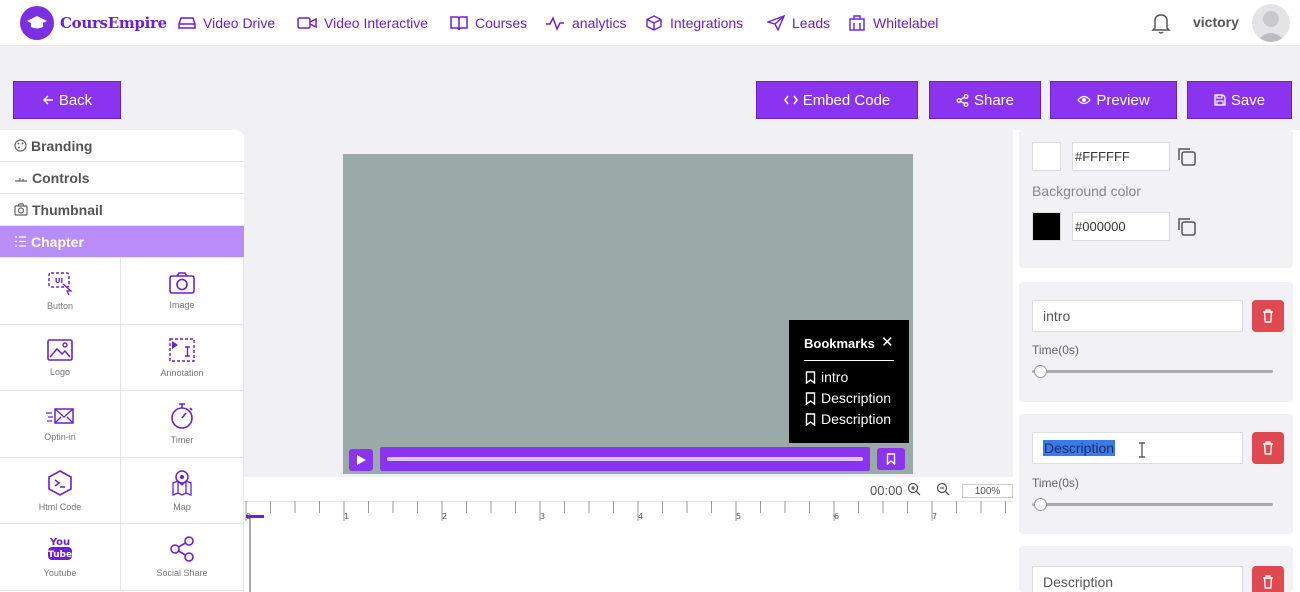  Describe the element at coordinates (60, 349) in the screenshot. I see `logo-image-icon` at that location.